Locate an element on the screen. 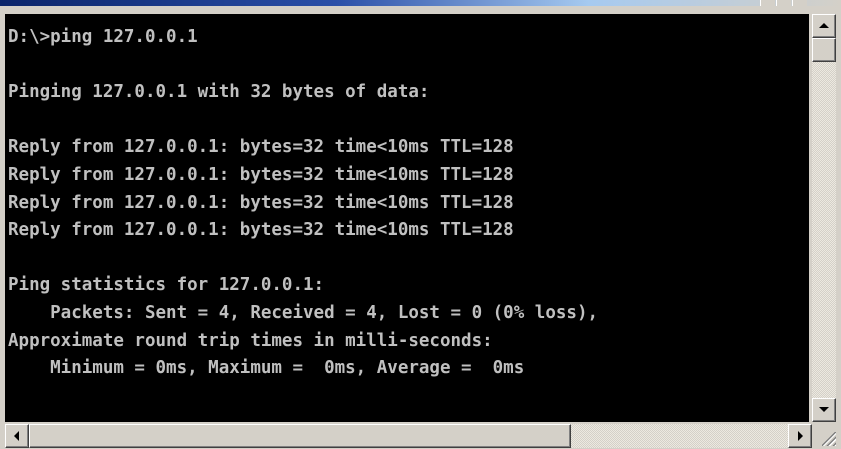 The height and width of the screenshot is (449, 841). vertical-scroll-thumb is located at coordinates (824, 50).